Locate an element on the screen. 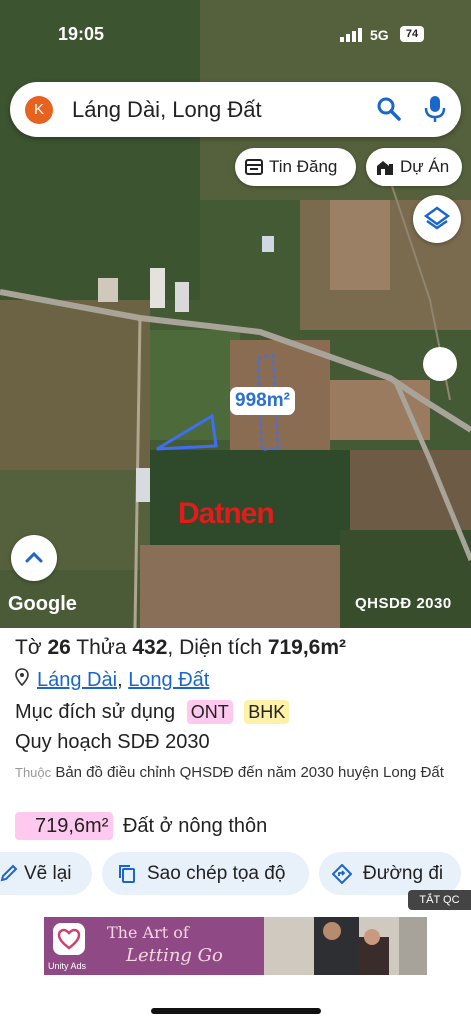  search-icon is located at coordinates (389, 109).